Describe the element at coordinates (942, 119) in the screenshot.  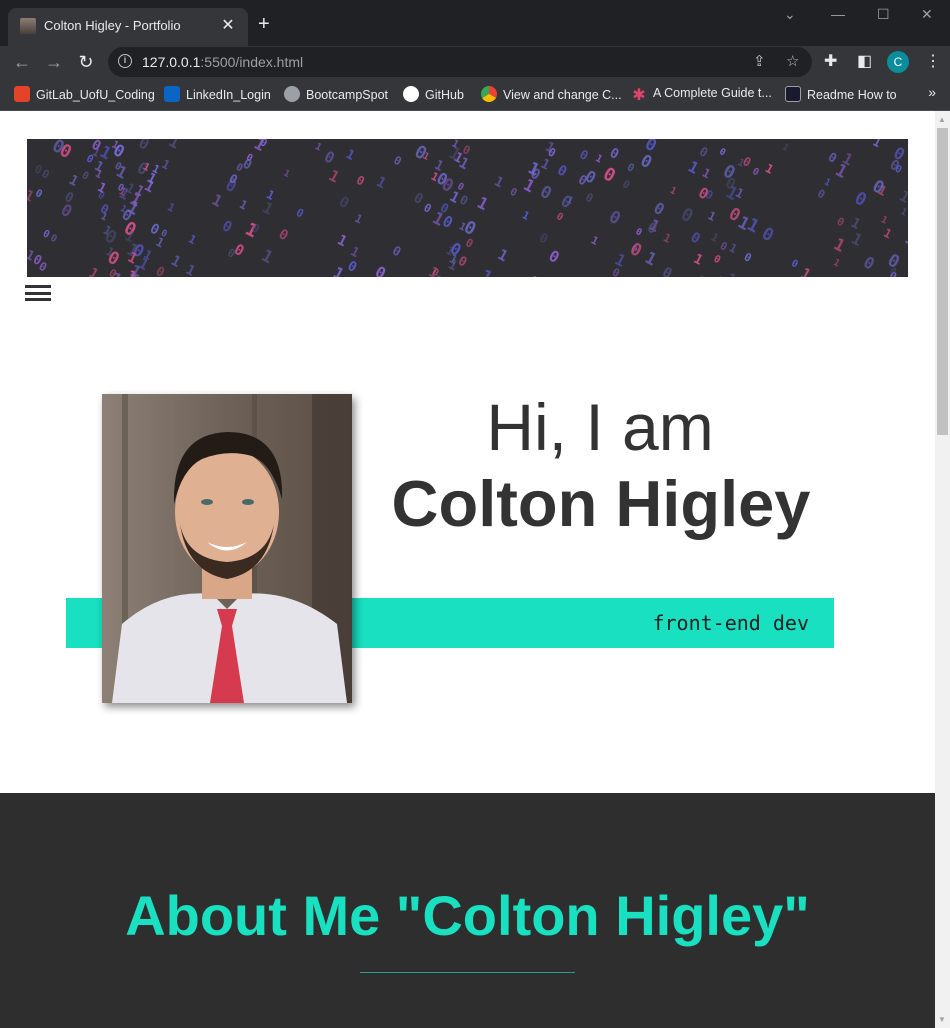
I see `scroll-up-arrow-icon: ▲` at that location.